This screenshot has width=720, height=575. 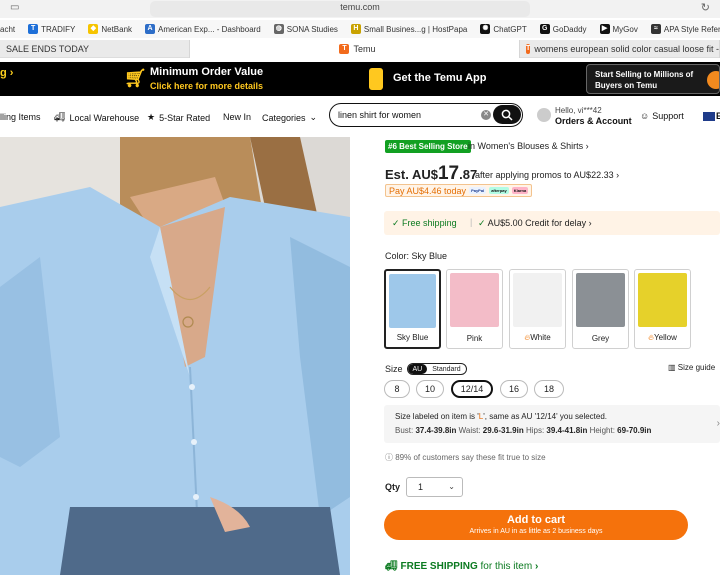 I want to click on nav-local-warehouse: 🚚︎ Local Warehouse, so click(x=96, y=117).